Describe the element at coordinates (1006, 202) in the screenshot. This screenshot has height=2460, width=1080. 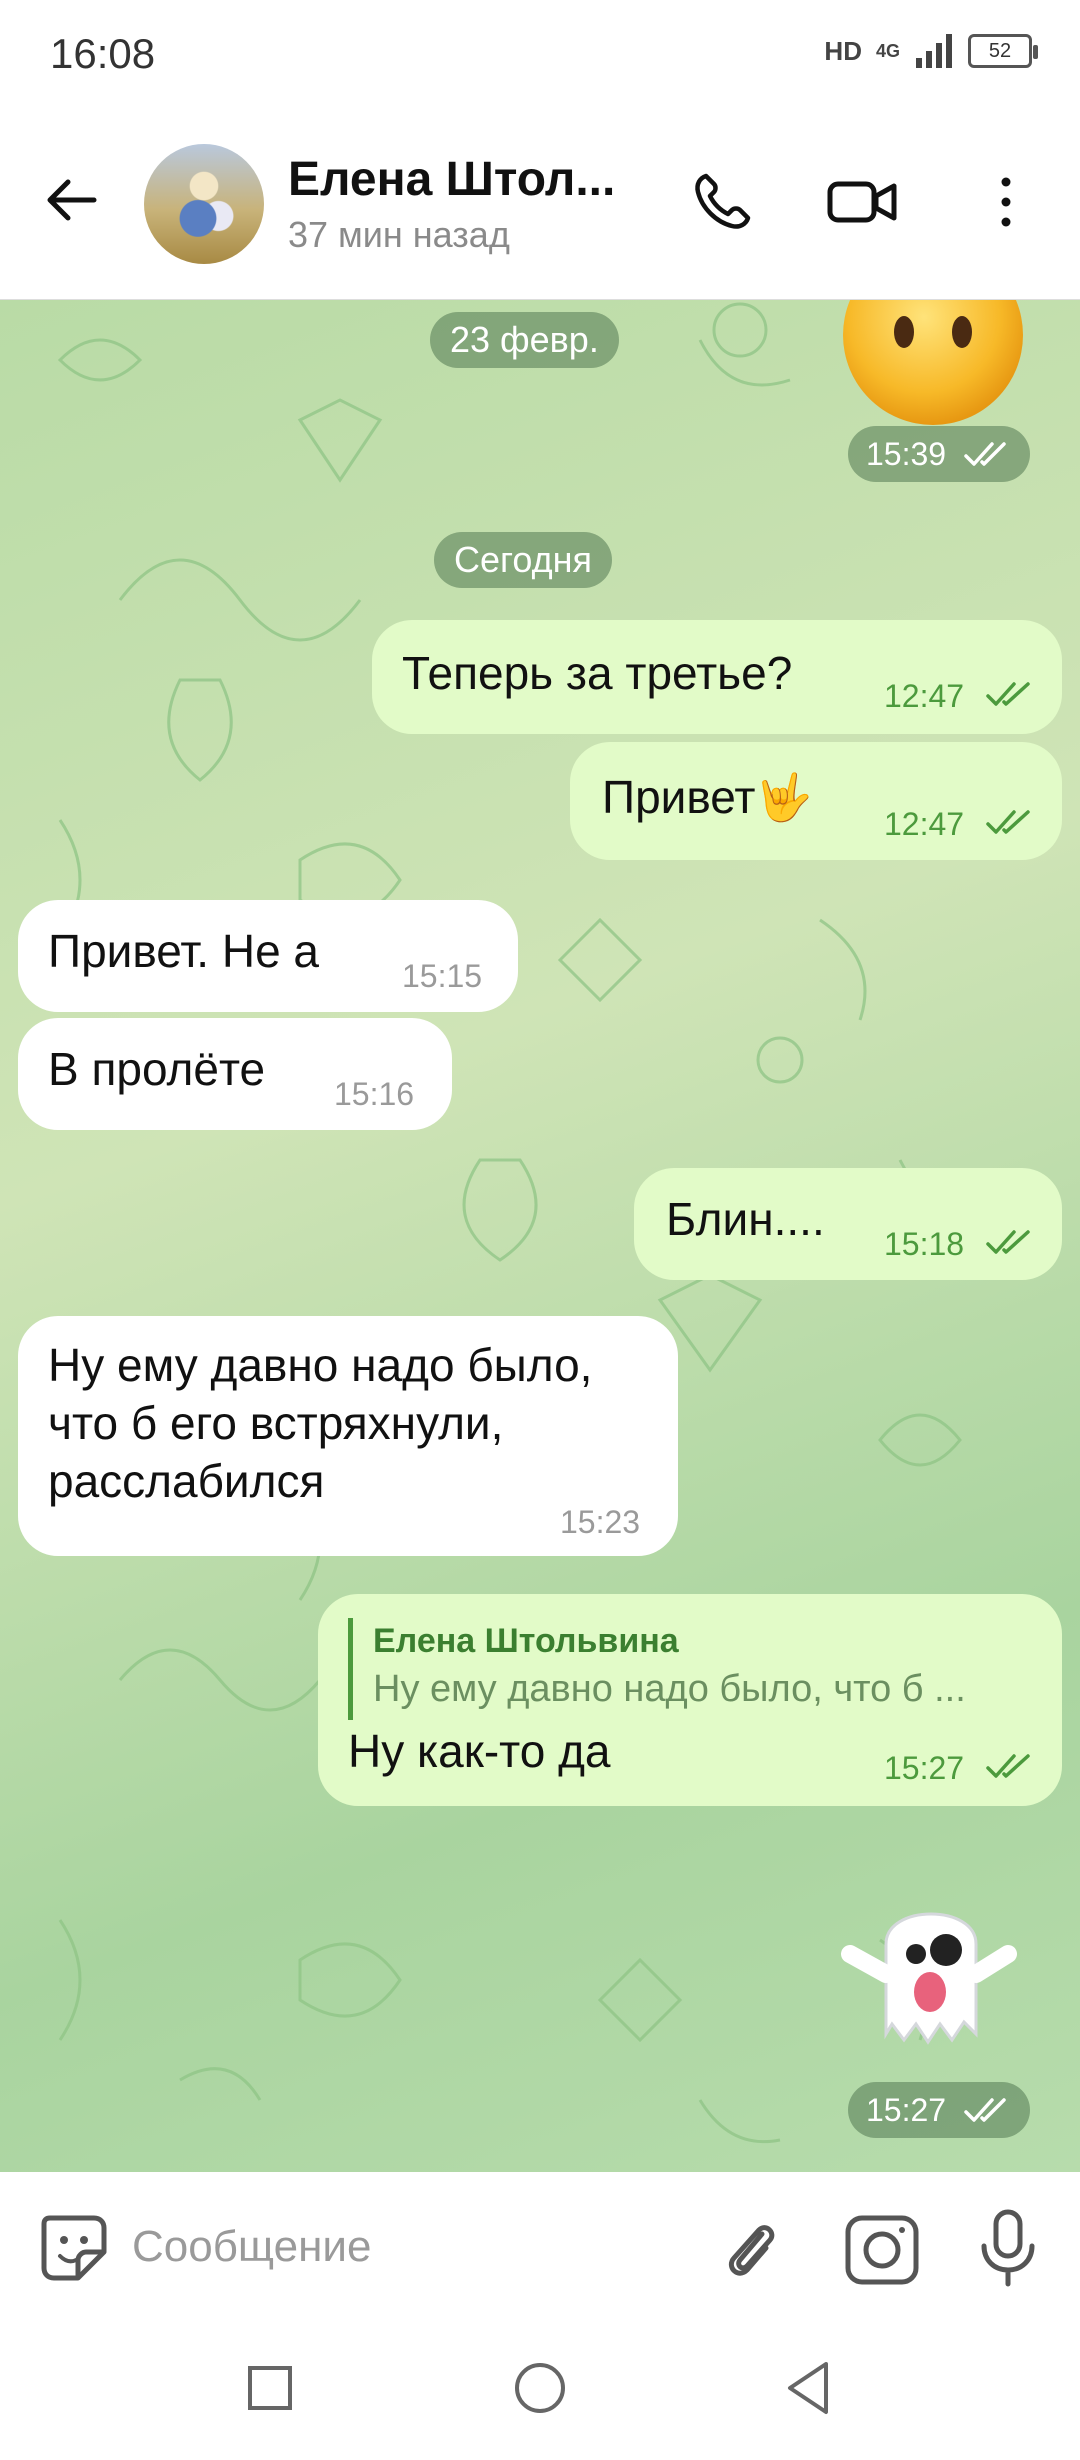
I see `more-menu-icon` at that location.